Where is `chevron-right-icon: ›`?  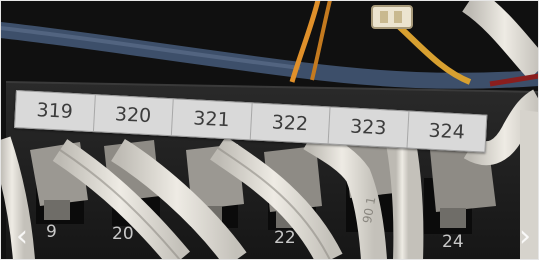 chevron-right-icon: › is located at coordinates (525, 236).